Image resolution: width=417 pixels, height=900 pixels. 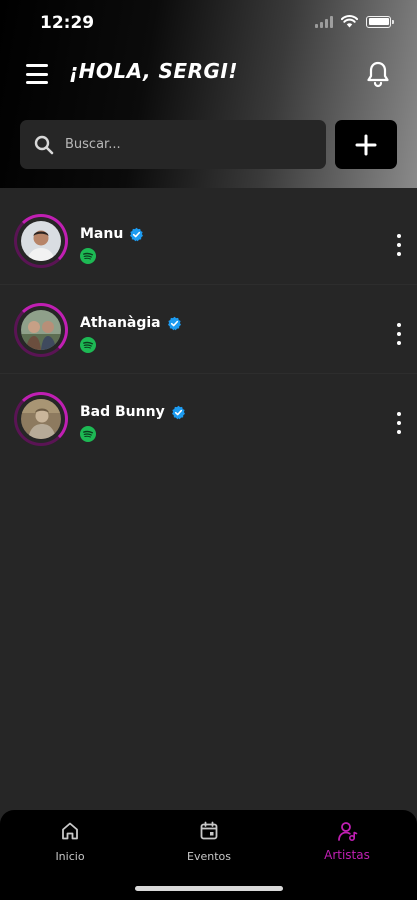 I want to click on plus-icon, so click(x=366, y=144).